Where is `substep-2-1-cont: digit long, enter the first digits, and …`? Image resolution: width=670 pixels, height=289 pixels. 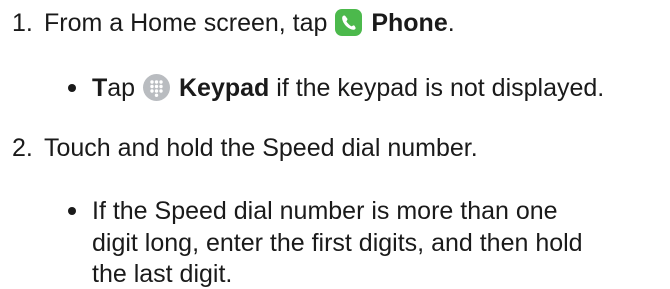
substep-2-1-cont: digit long, enter the first digits, and … is located at coordinates (335, 243).